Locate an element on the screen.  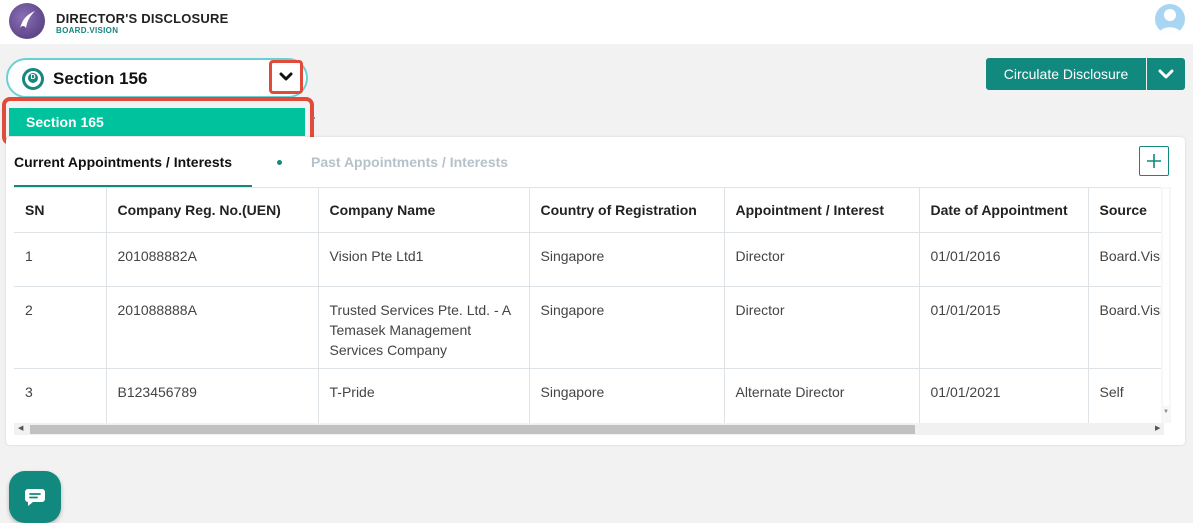
plus-icon is located at coordinates (1154, 161).